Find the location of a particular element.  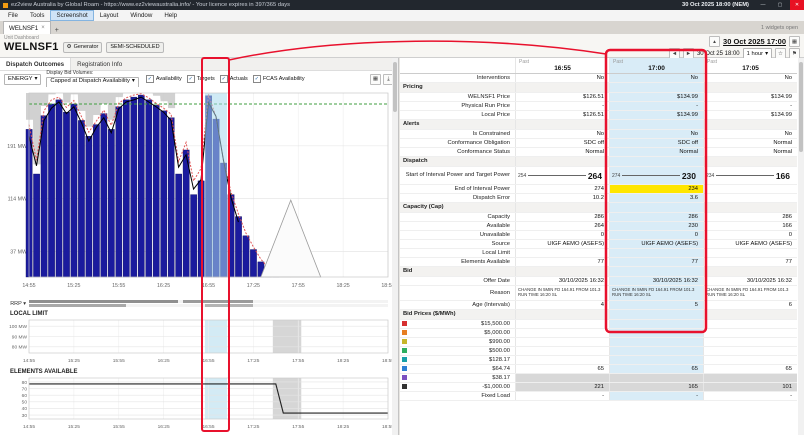

row-capacity: Capacity 286 286 286 is located at coordinates (598, 217).